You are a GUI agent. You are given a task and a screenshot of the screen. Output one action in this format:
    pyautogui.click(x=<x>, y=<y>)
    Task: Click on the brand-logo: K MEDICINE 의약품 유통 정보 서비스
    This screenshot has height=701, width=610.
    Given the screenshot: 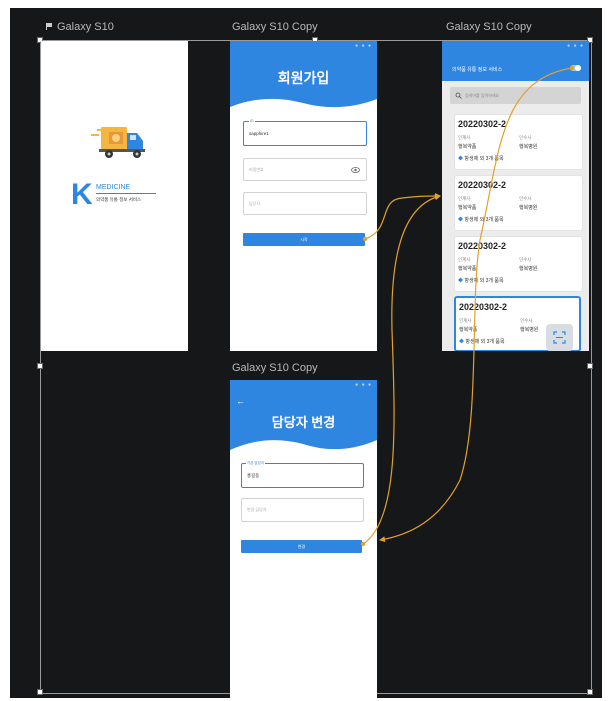 What is the action you would take?
    pyautogui.click(x=116, y=195)
    